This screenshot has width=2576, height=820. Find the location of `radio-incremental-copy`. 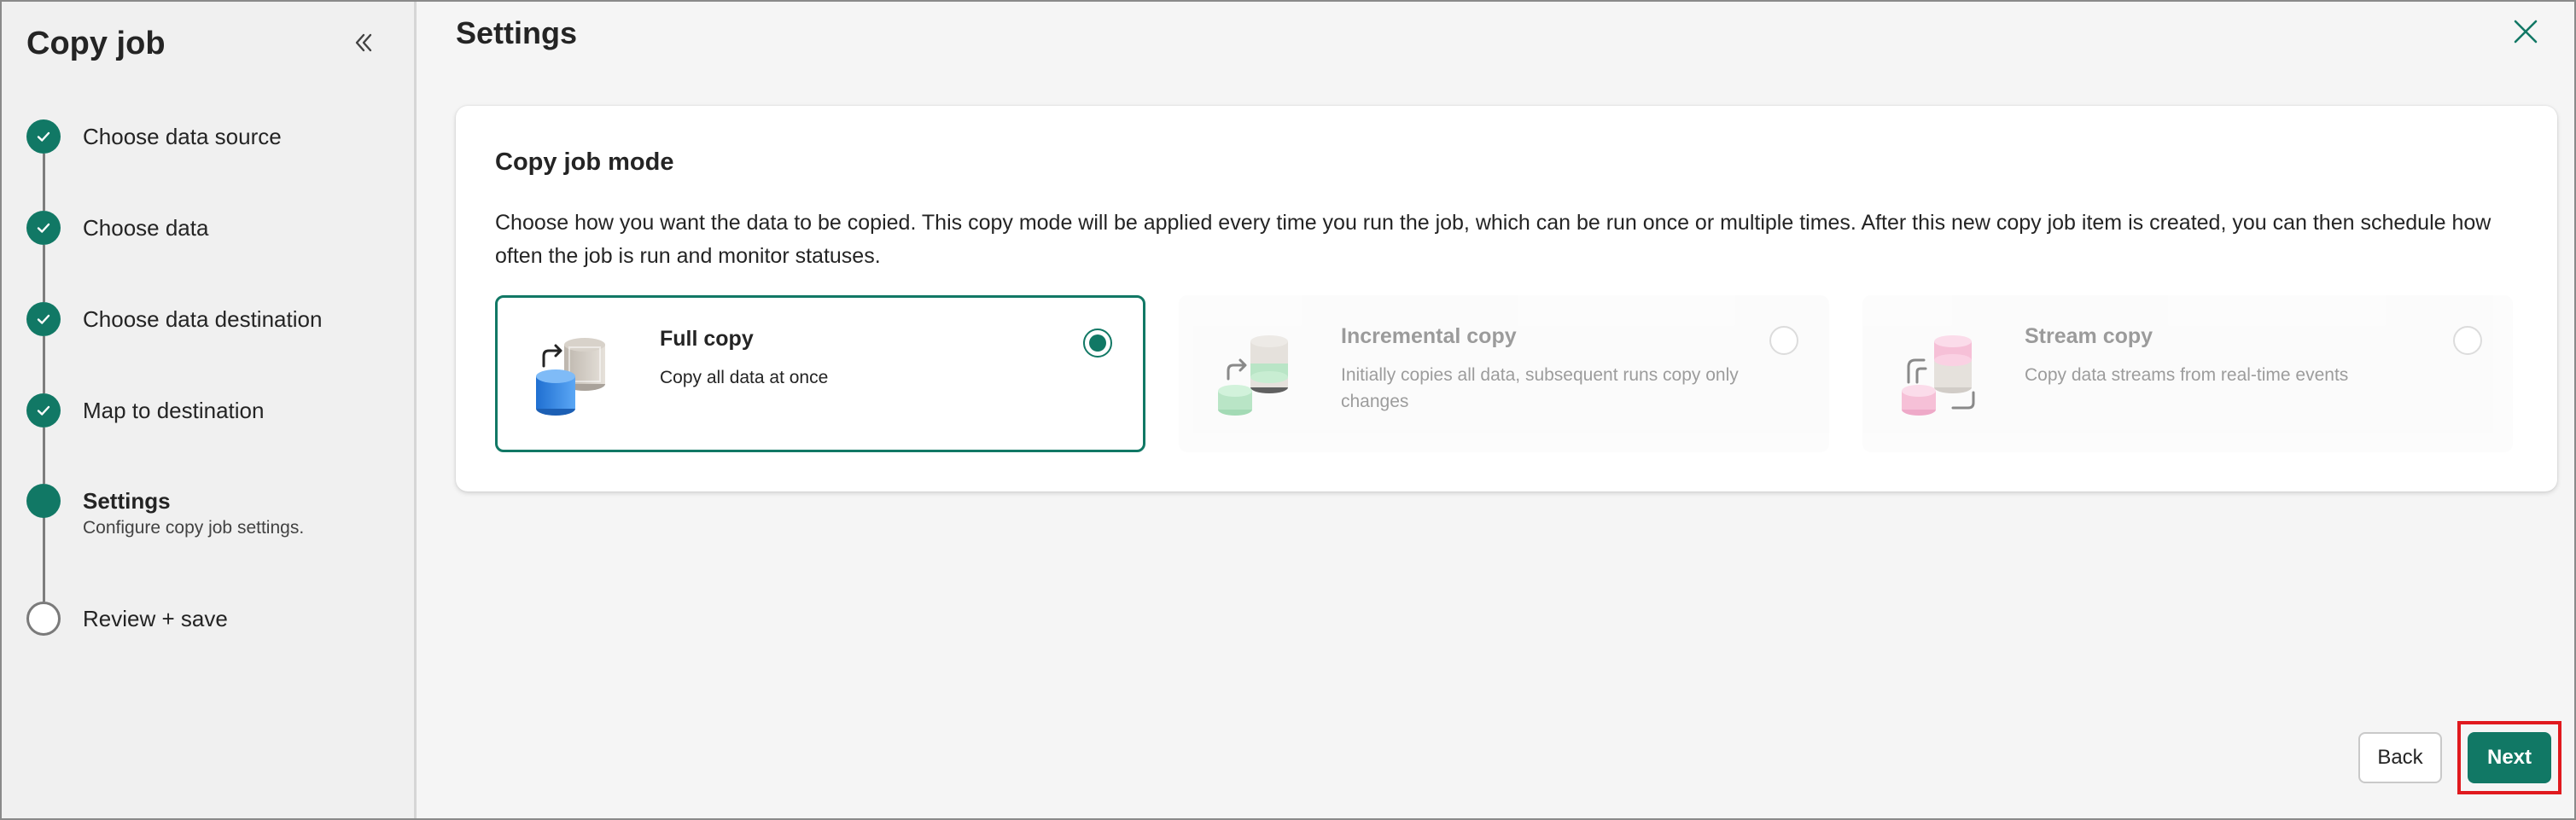

radio-incremental-copy is located at coordinates (1783, 340).